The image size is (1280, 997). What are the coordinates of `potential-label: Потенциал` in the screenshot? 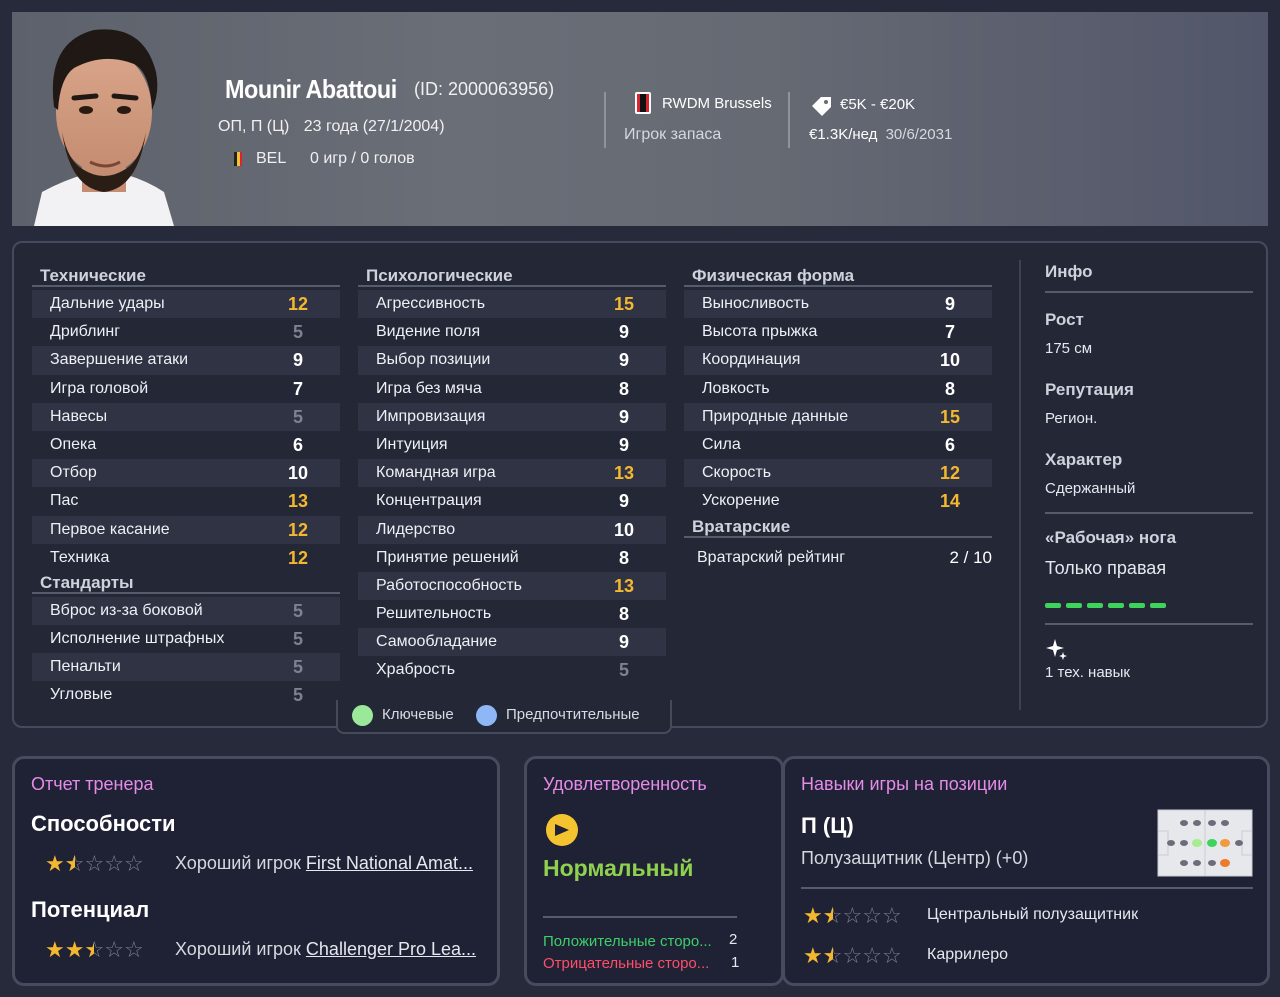 It's located at (90, 909).